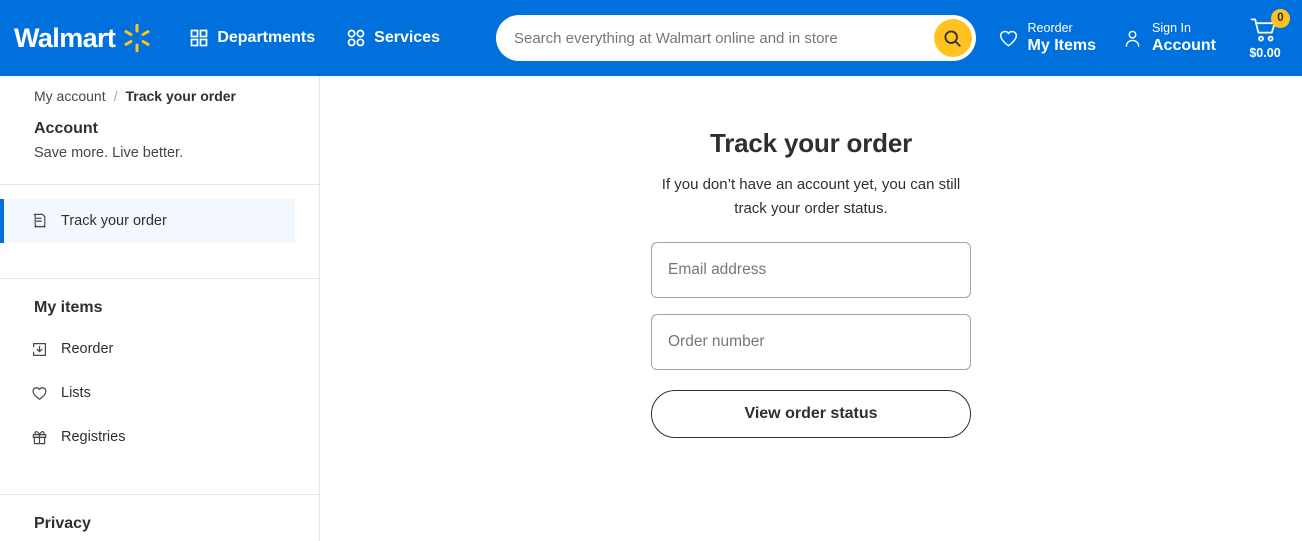 Image resolution: width=1302 pixels, height=541 pixels. Describe the element at coordinates (66, 128) in the screenshot. I see `sidebar-title: Account` at that location.